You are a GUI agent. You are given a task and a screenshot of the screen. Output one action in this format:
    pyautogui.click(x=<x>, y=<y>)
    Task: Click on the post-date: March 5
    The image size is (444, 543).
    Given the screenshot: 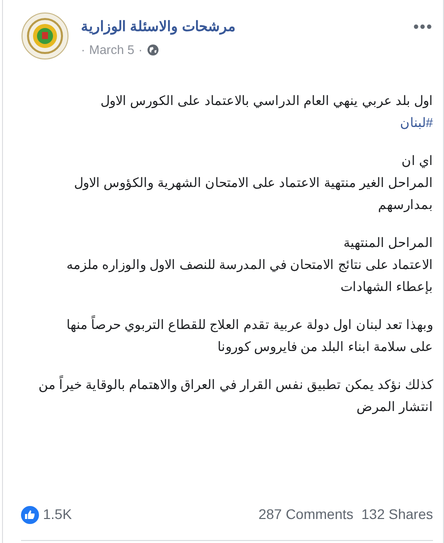 What is the action you would take?
    pyautogui.click(x=111, y=50)
    